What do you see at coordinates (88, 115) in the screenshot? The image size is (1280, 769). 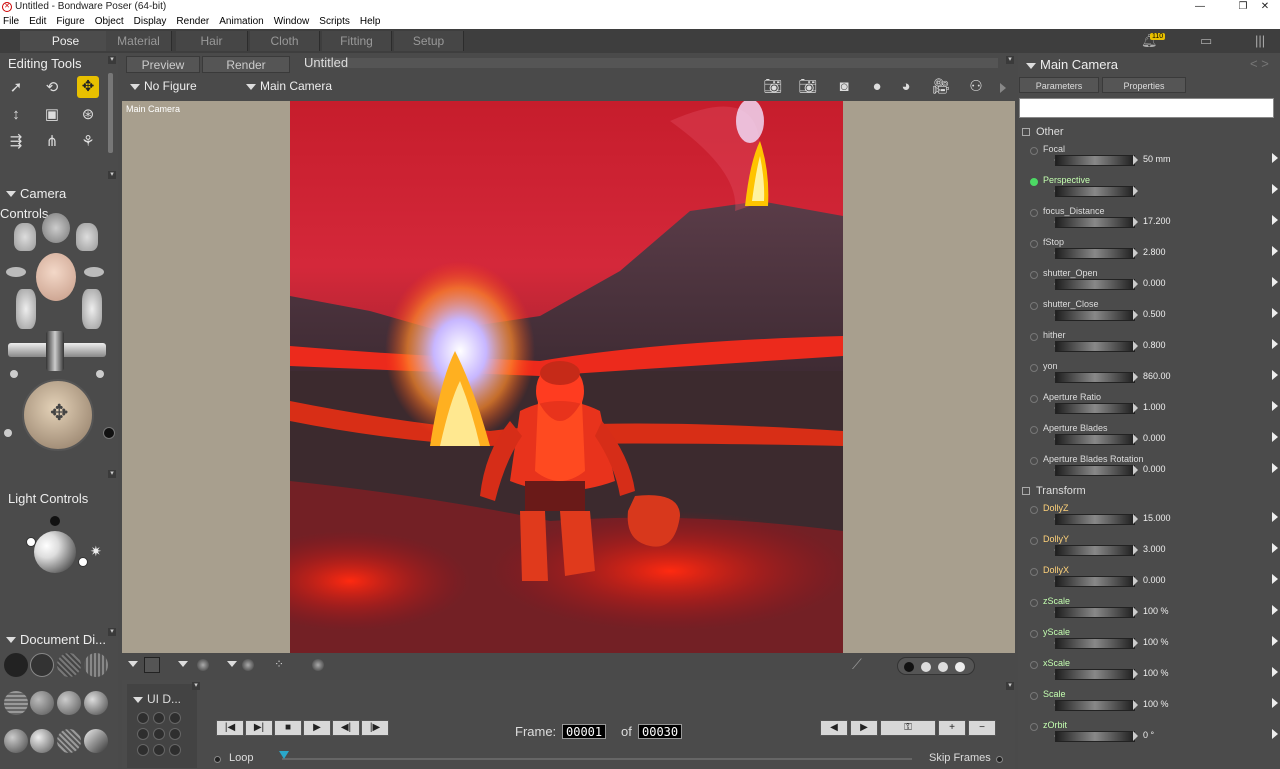 I see `twist-tool-icon: ⊛` at bounding box center [88, 115].